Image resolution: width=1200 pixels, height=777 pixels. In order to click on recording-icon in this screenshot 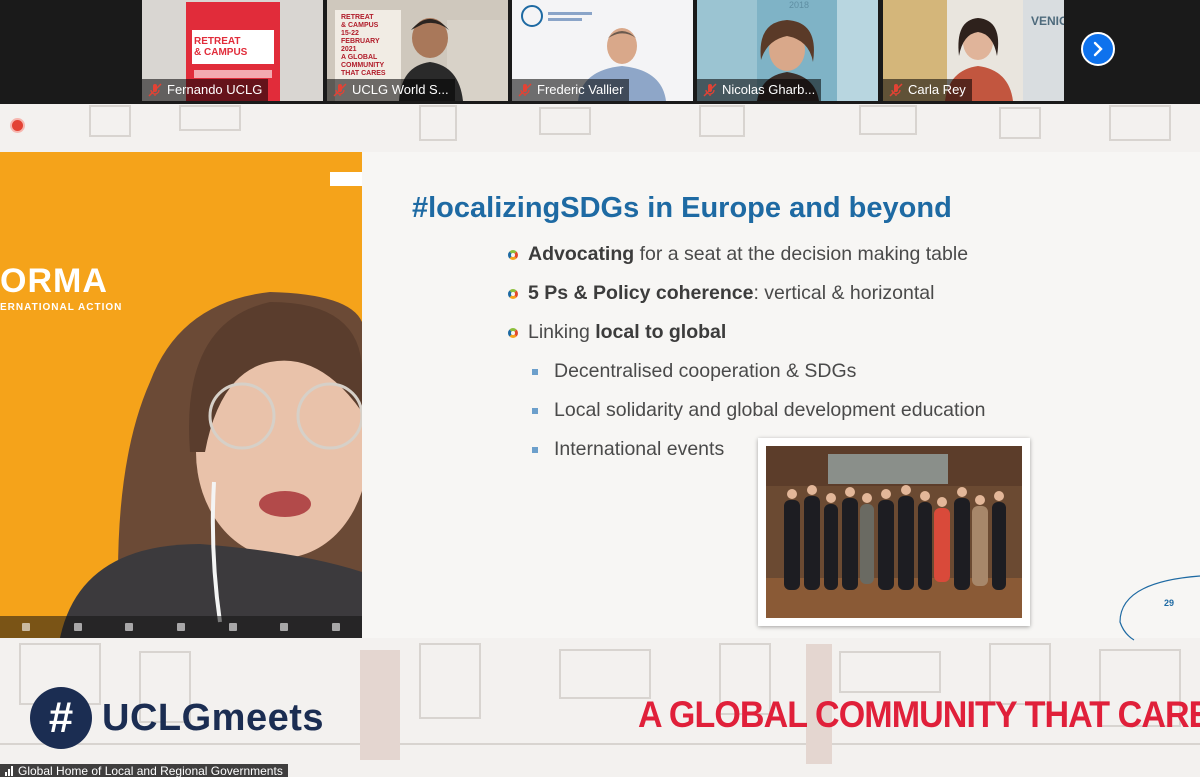, I will do `click(17, 125)`.